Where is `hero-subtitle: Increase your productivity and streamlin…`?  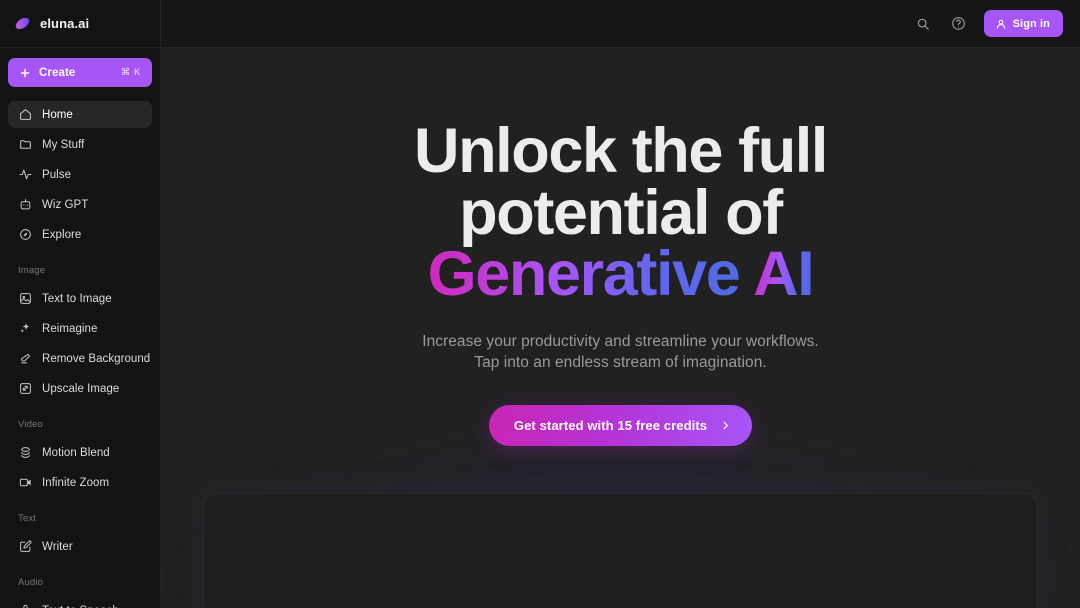 hero-subtitle: Increase your productivity and streamlin… is located at coordinates (620, 352).